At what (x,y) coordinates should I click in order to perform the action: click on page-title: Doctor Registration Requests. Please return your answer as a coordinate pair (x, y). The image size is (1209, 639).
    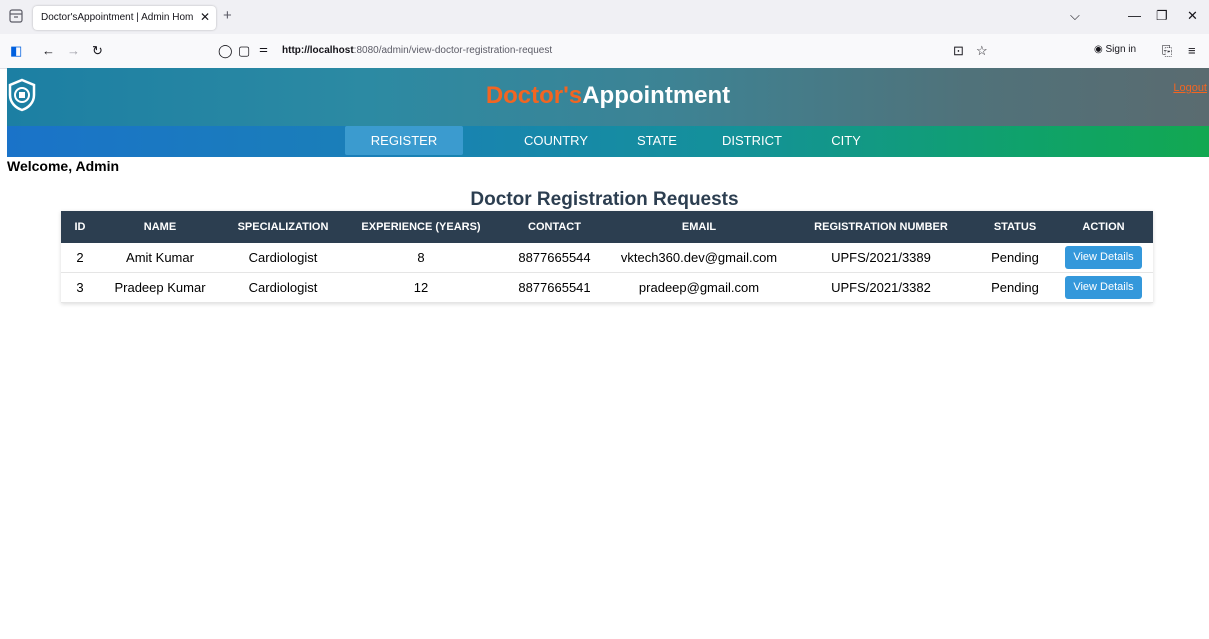
    Looking at the image, I should click on (604, 199).